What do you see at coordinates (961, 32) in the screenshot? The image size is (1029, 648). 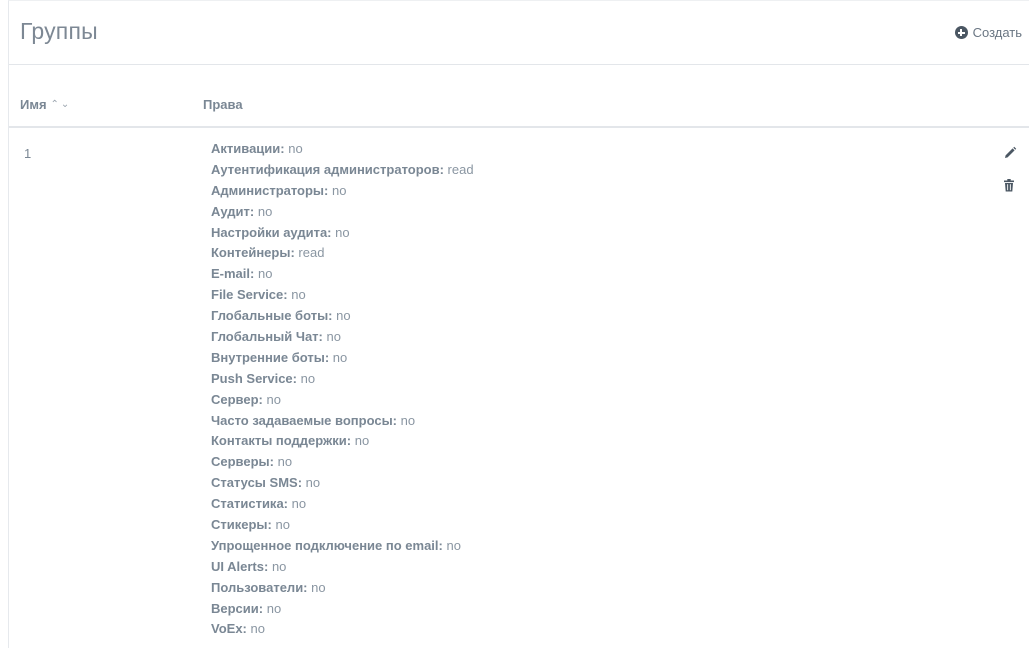 I see `plus-circle-icon` at bounding box center [961, 32].